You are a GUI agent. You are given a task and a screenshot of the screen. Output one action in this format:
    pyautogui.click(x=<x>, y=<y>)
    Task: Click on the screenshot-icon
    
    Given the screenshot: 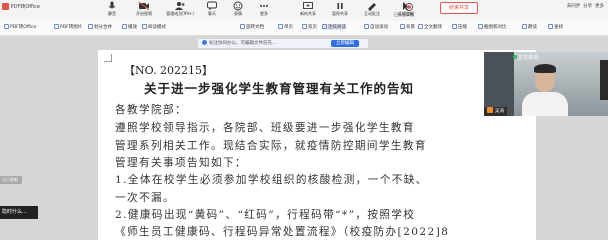 What is the action you would take?
    pyautogui.click(x=480, y=26)
    